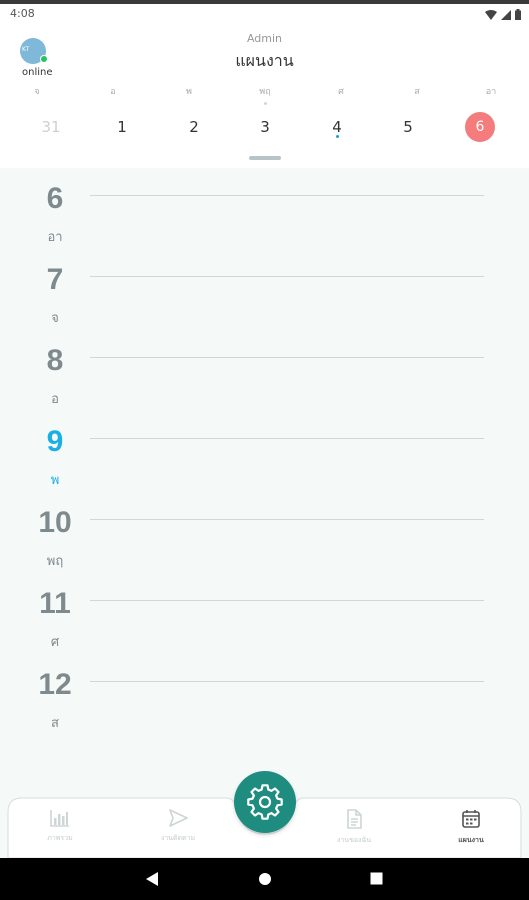 This screenshot has height=900, width=529. I want to click on day-row-current: 9 พ, so click(264, 451).